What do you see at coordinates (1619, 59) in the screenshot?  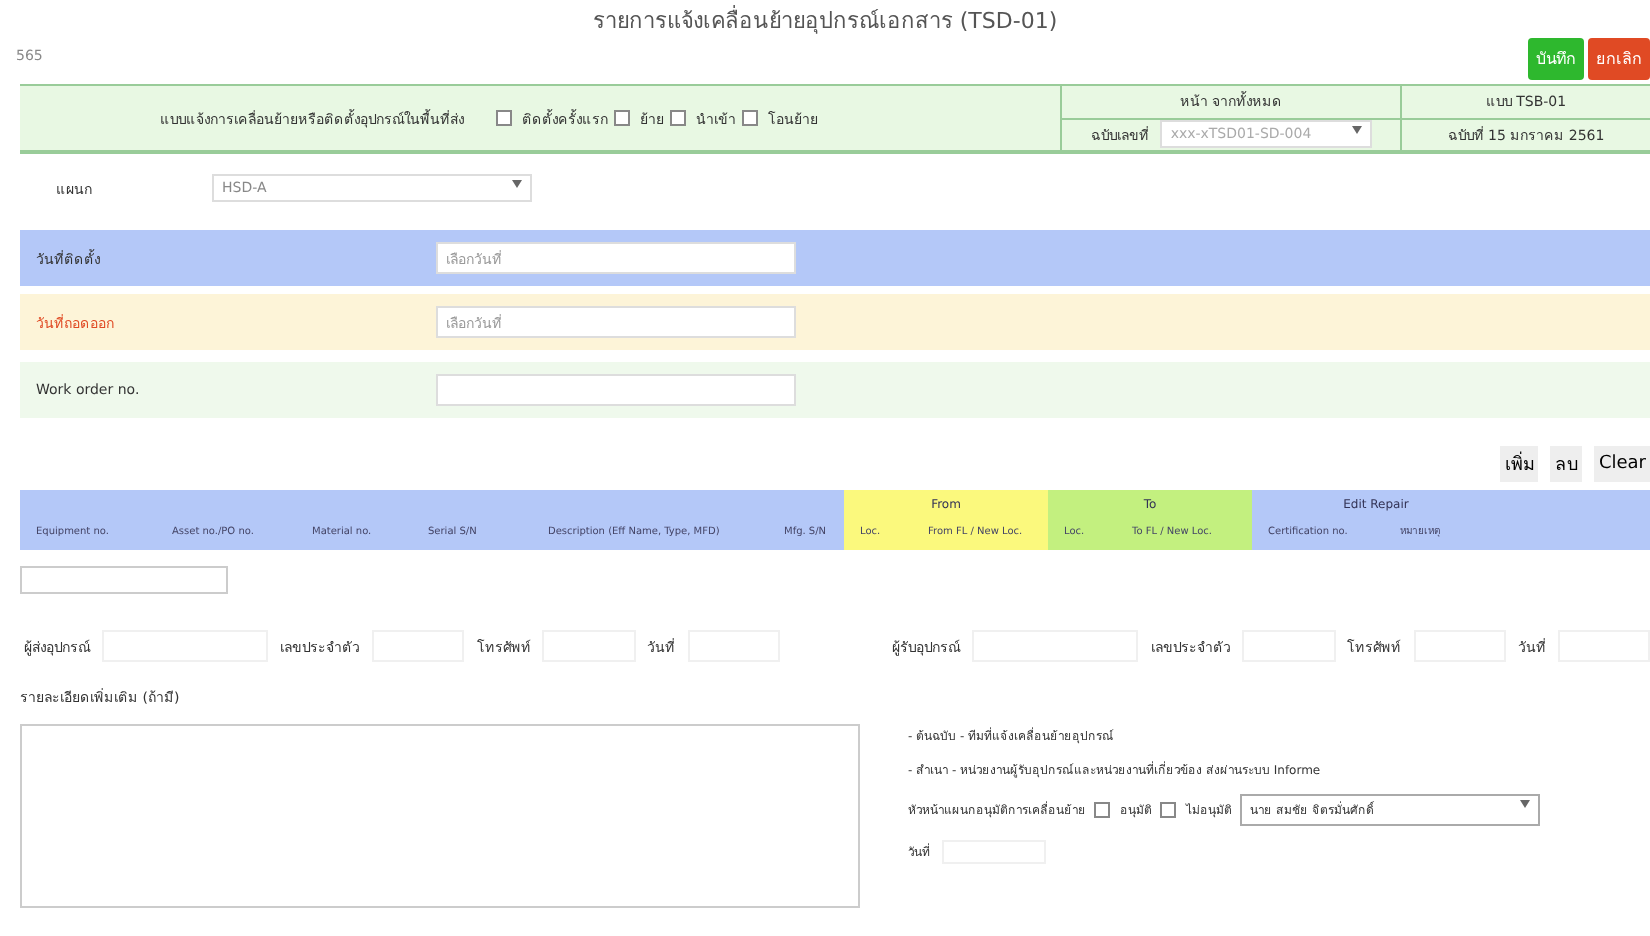 I see `cancel-button: ยกเลิก` at bounding box center [1619, 59].